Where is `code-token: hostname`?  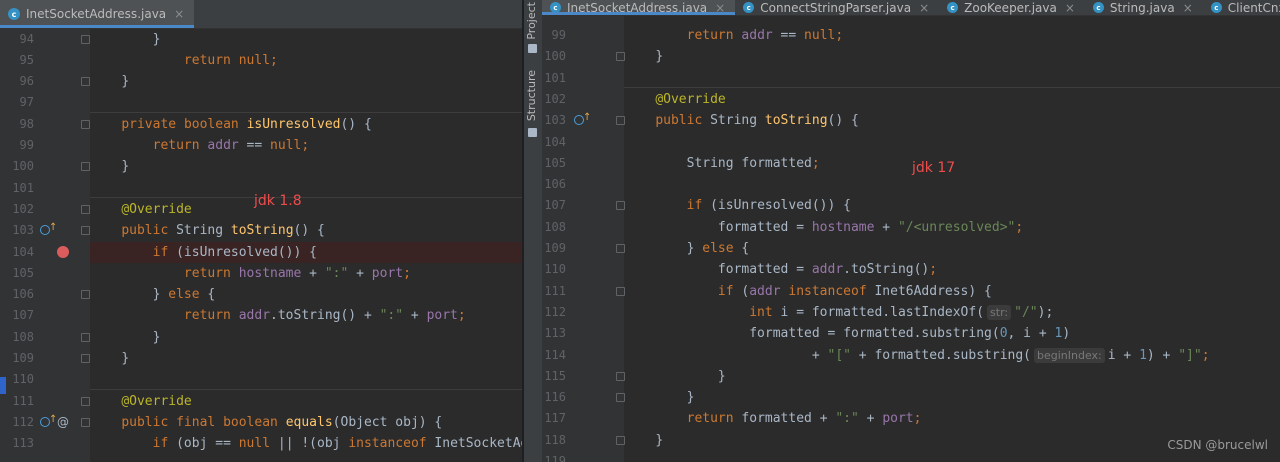
code-token: hostname is located at coordinates (270, 273).